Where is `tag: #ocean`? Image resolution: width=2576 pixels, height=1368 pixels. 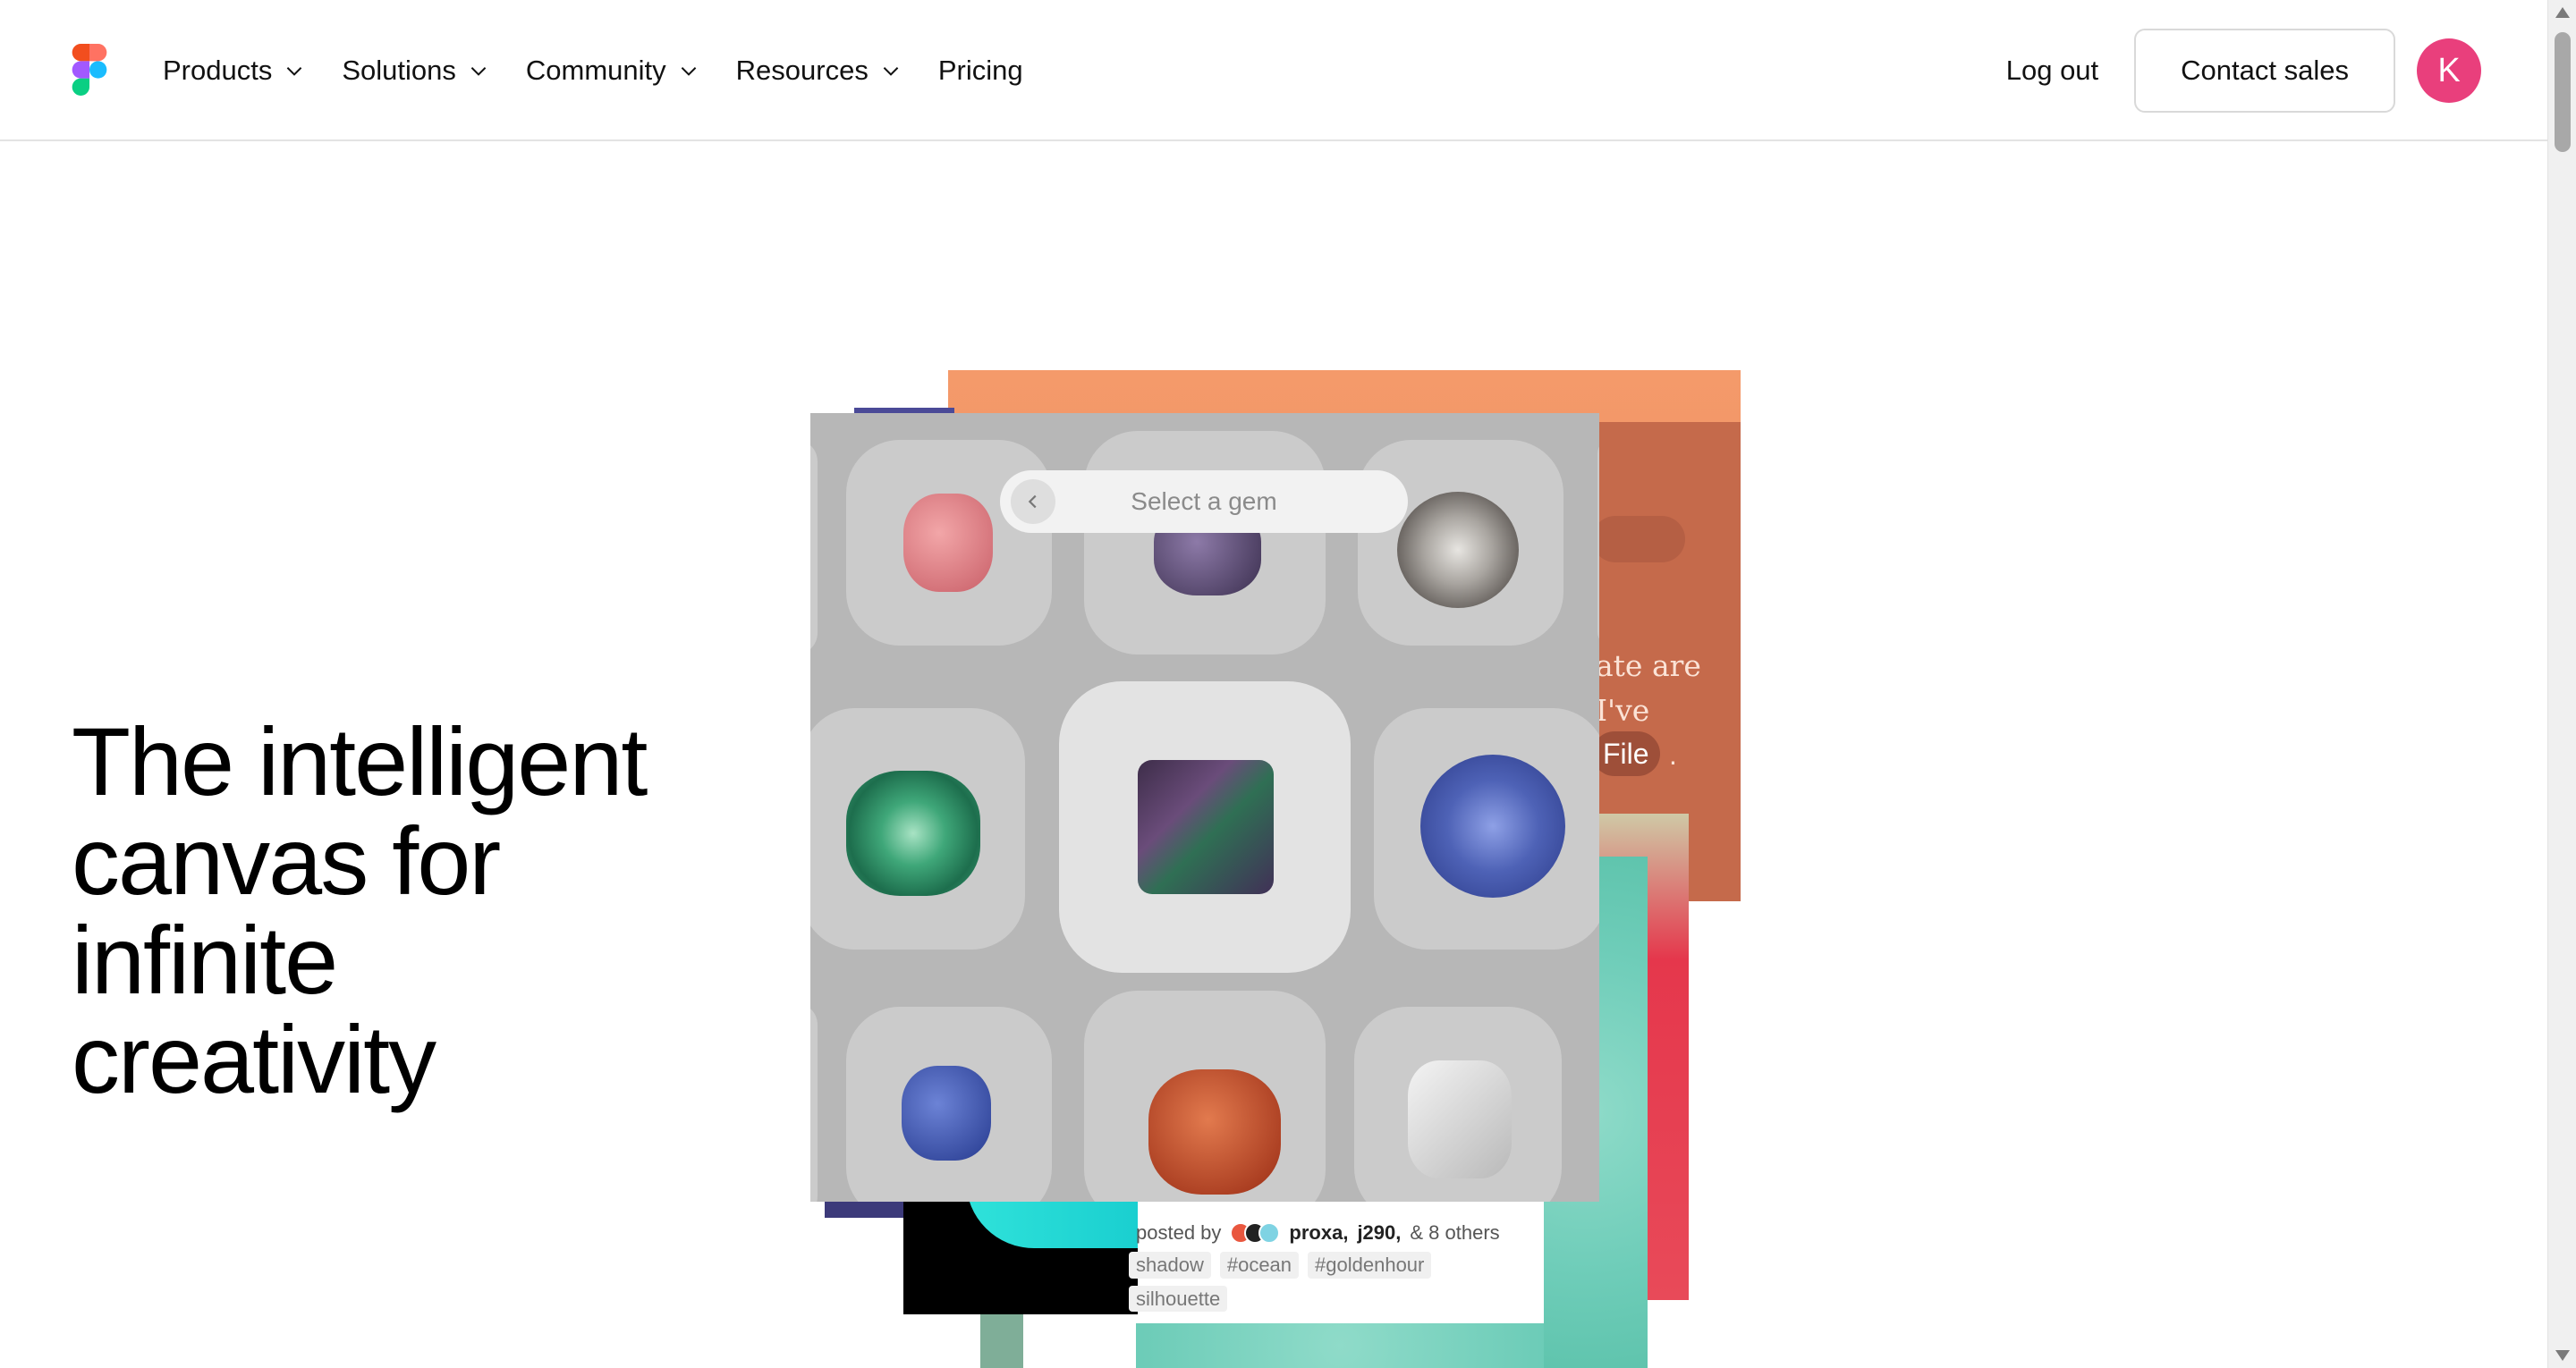
tag: #ocean is located at coordinates (1259, 1265).